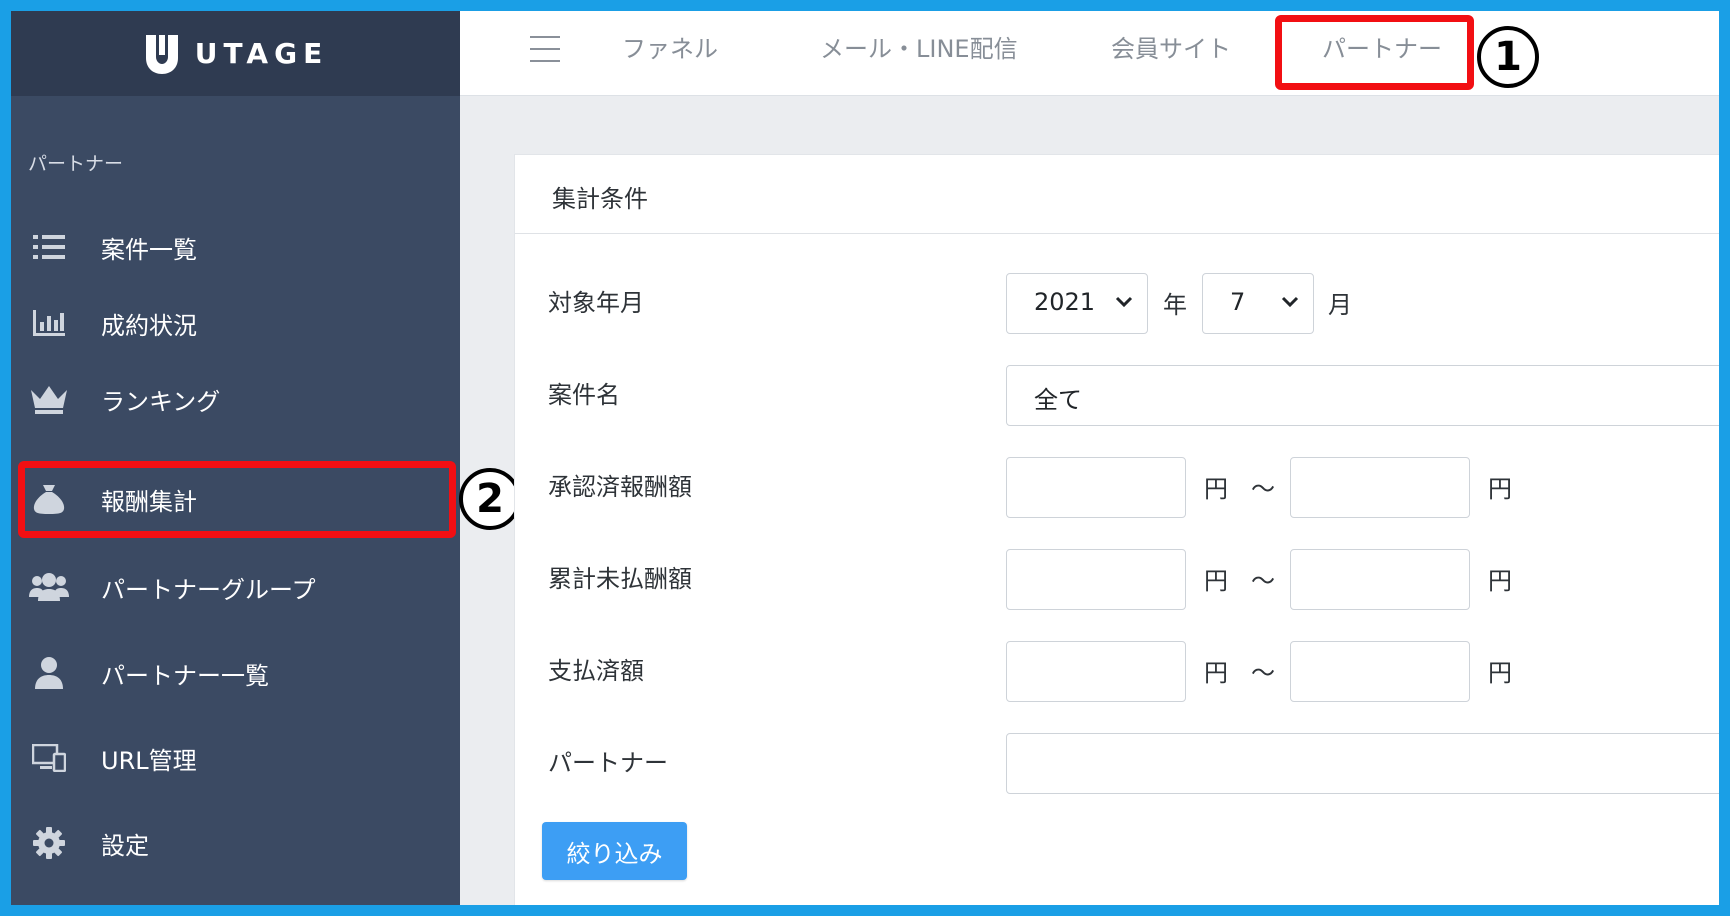 The height and width of the screenshot is (916, 1730). Describe the element at coordinates (1096, 487) in the screenshot. I see `approved-reward-min-input` at that location.